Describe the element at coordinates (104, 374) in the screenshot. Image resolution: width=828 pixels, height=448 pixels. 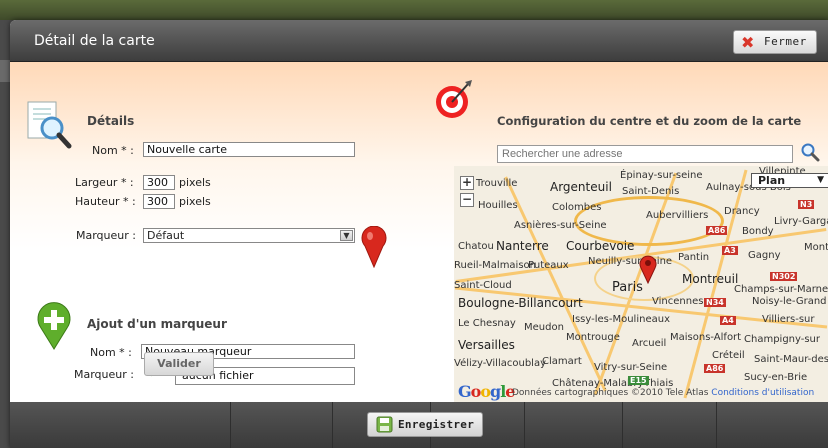
I see `marker-file-label: Marqueur :` at that location.